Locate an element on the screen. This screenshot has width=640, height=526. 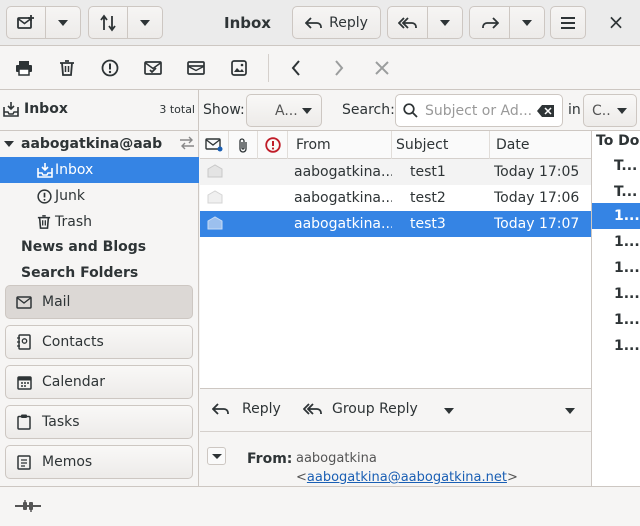
nav-label: Memos is located at coordinates (67, 462).